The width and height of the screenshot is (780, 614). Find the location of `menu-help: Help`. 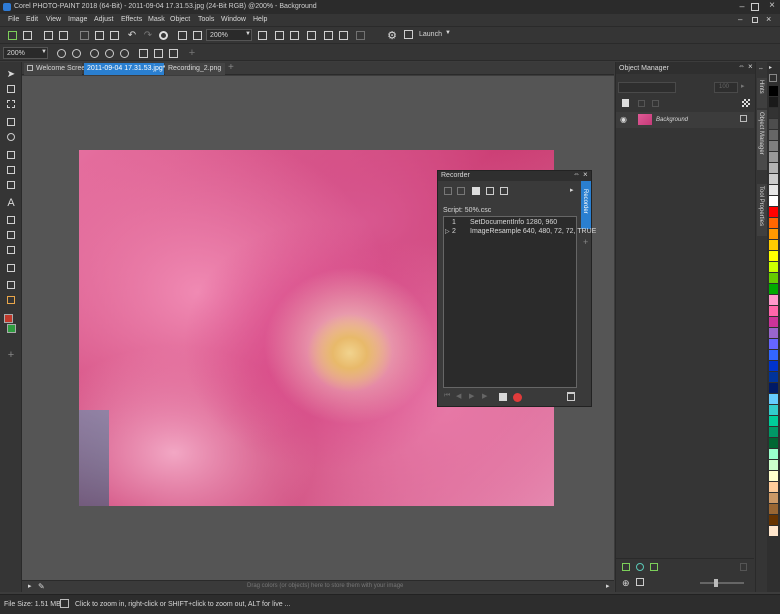

menu-help: Help is located at coordinates (260, 19).